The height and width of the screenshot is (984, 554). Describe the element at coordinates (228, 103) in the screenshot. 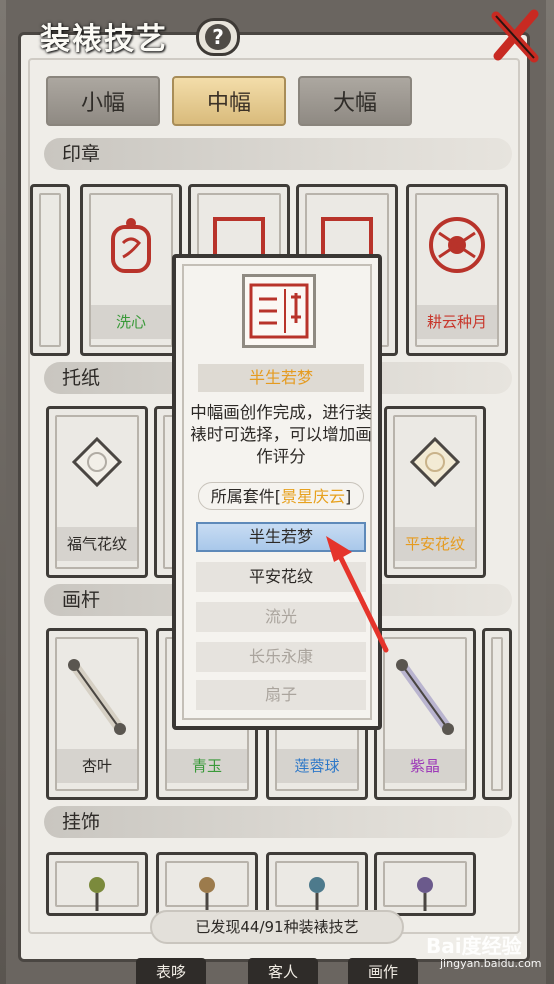

I see `tab-medium-label: 中幅` at that location.